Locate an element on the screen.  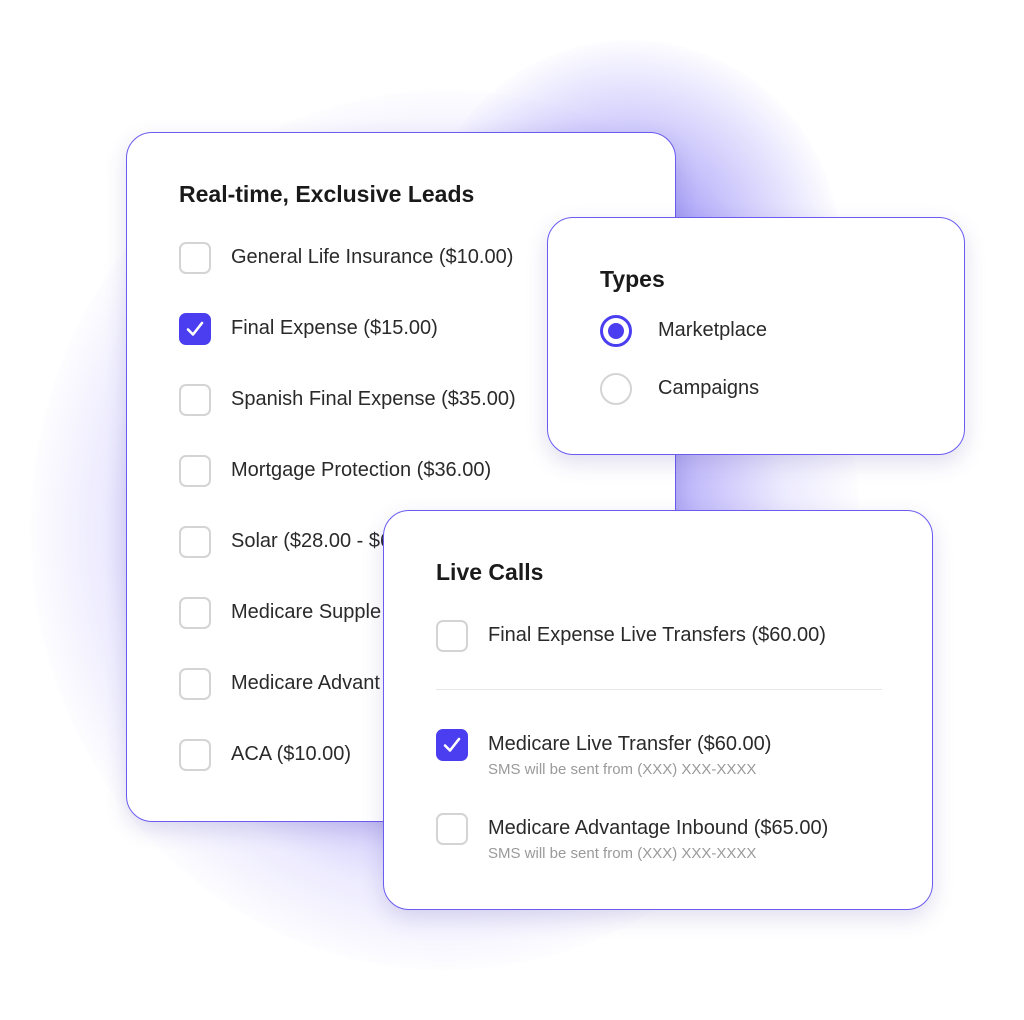
types-card: Types Marketplace Campaigns is located at coordinates (756, 336).